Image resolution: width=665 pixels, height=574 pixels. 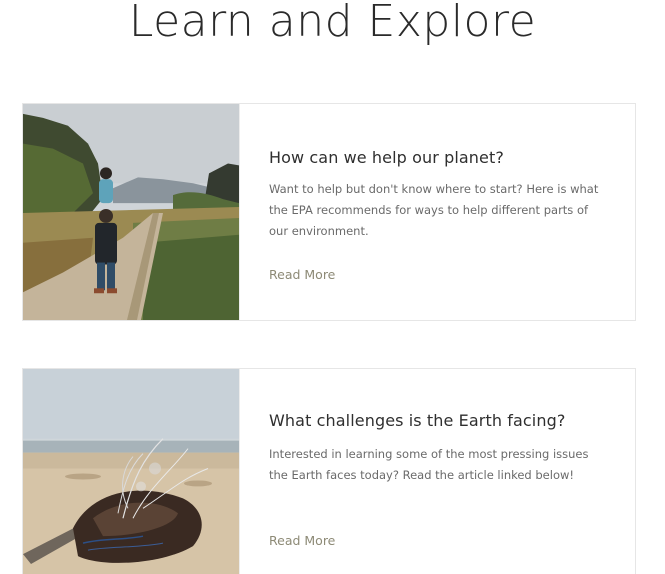 What do you see at coordinates (332, 23) in the screenshot?
I see `page-title: Learn and Explore` at bounding box center [332, 23].